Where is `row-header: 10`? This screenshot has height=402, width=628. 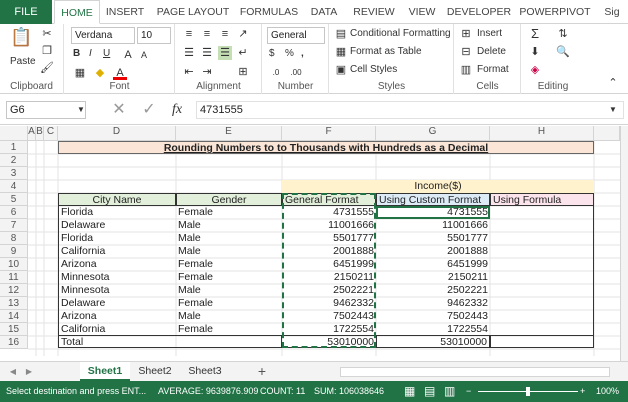
row-header: 10 is located at coordinates (14, 264).